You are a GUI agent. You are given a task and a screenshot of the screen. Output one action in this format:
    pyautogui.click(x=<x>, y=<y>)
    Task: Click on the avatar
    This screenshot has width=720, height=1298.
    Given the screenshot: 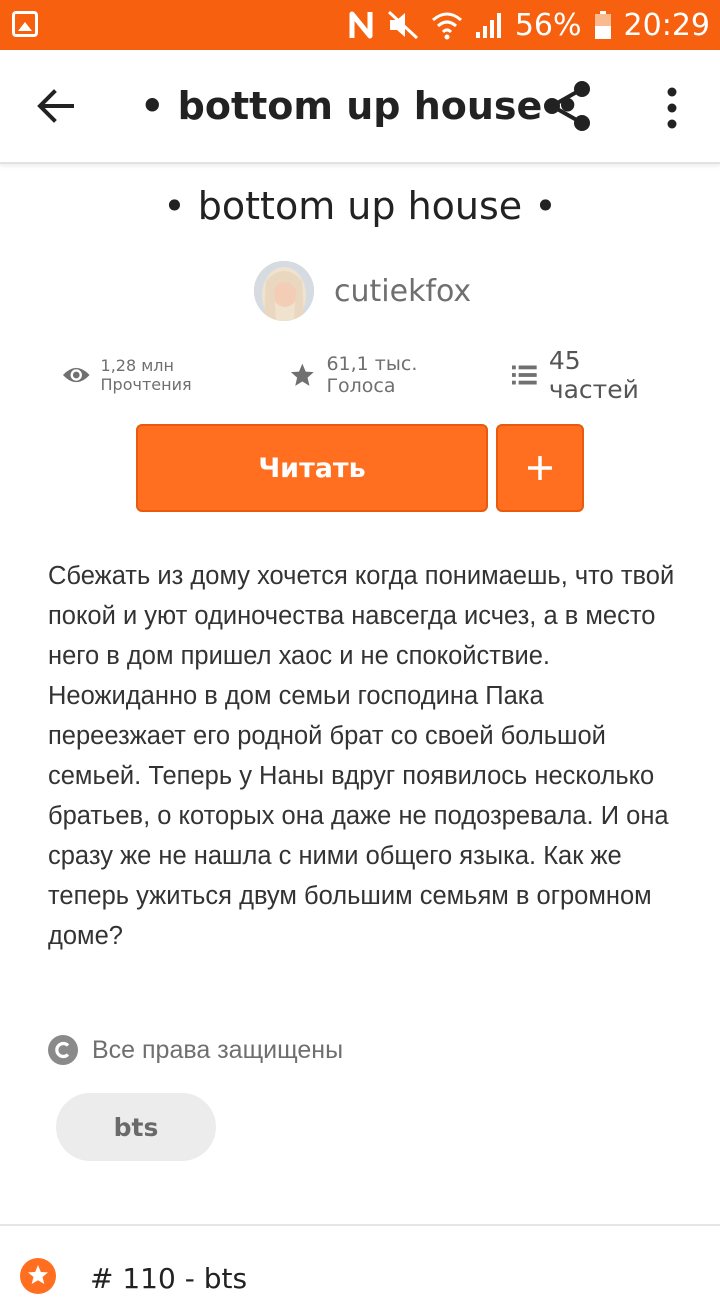 What is the action you would take?
    pyautogui.click(x=284, y=291)
    